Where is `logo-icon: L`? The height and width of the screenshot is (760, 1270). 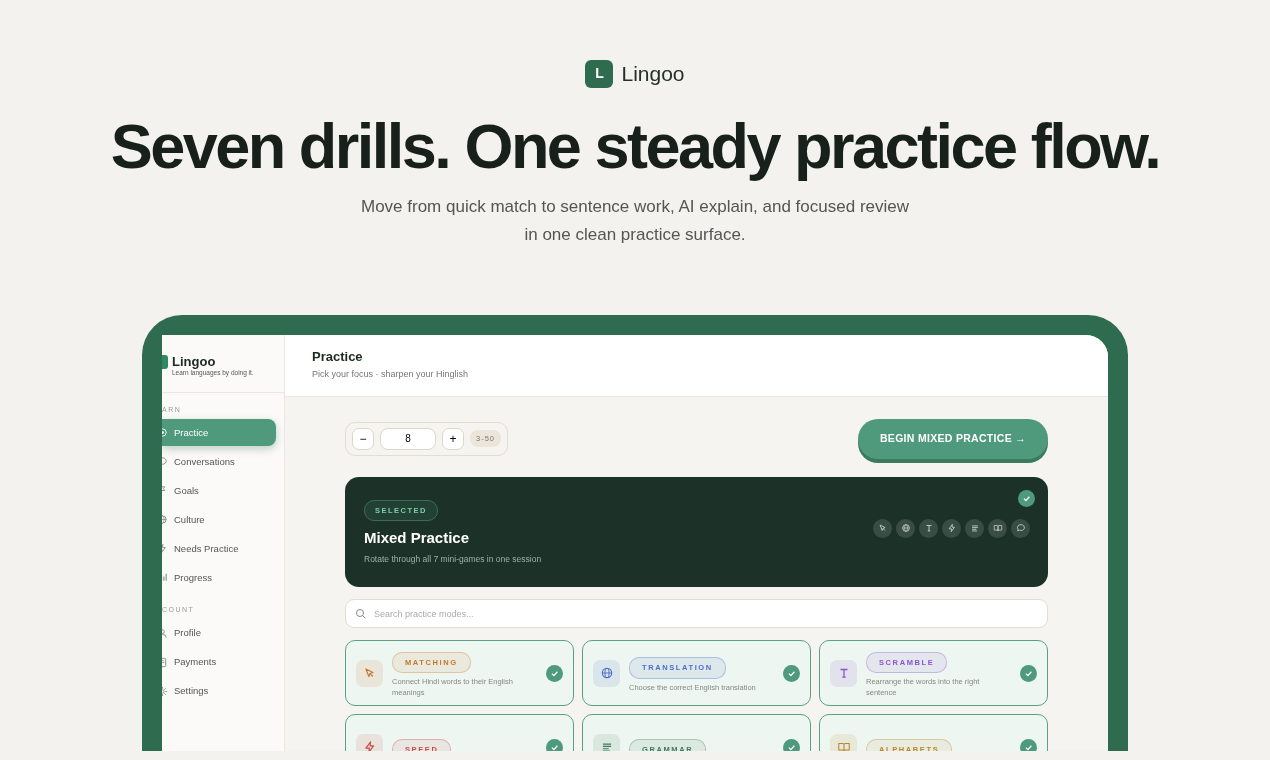 logo-icon: L is located at coordinates (599, 73).